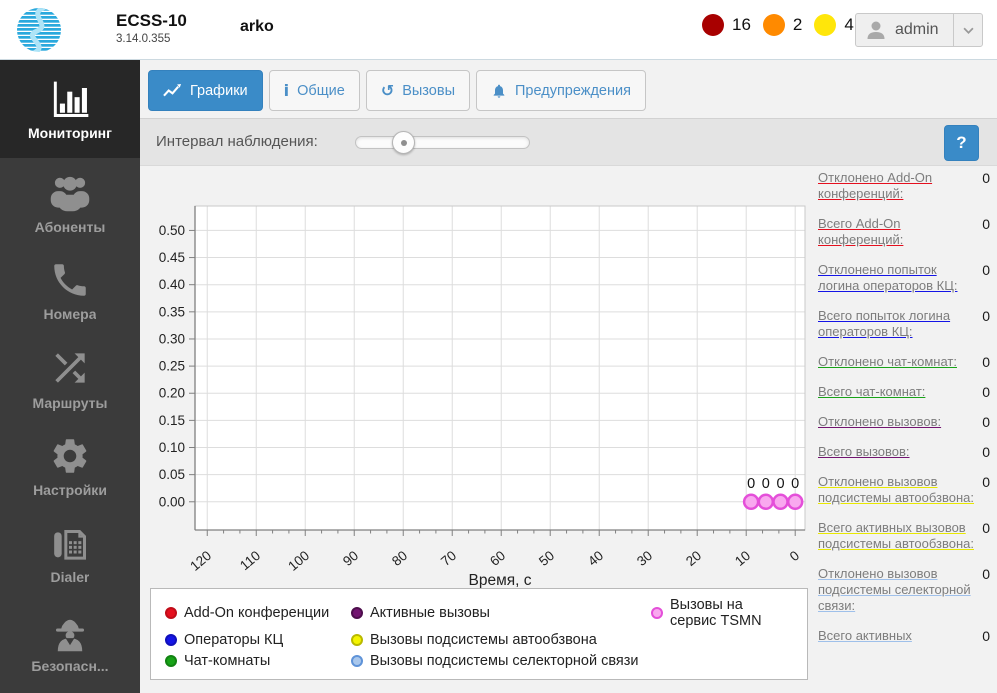 The width and height of the screenshot is (997, 693). What do you see at coordinates (172, 393) in the screenshot?
I see `svg-text: 0.20` at bounding box center [172, 393].